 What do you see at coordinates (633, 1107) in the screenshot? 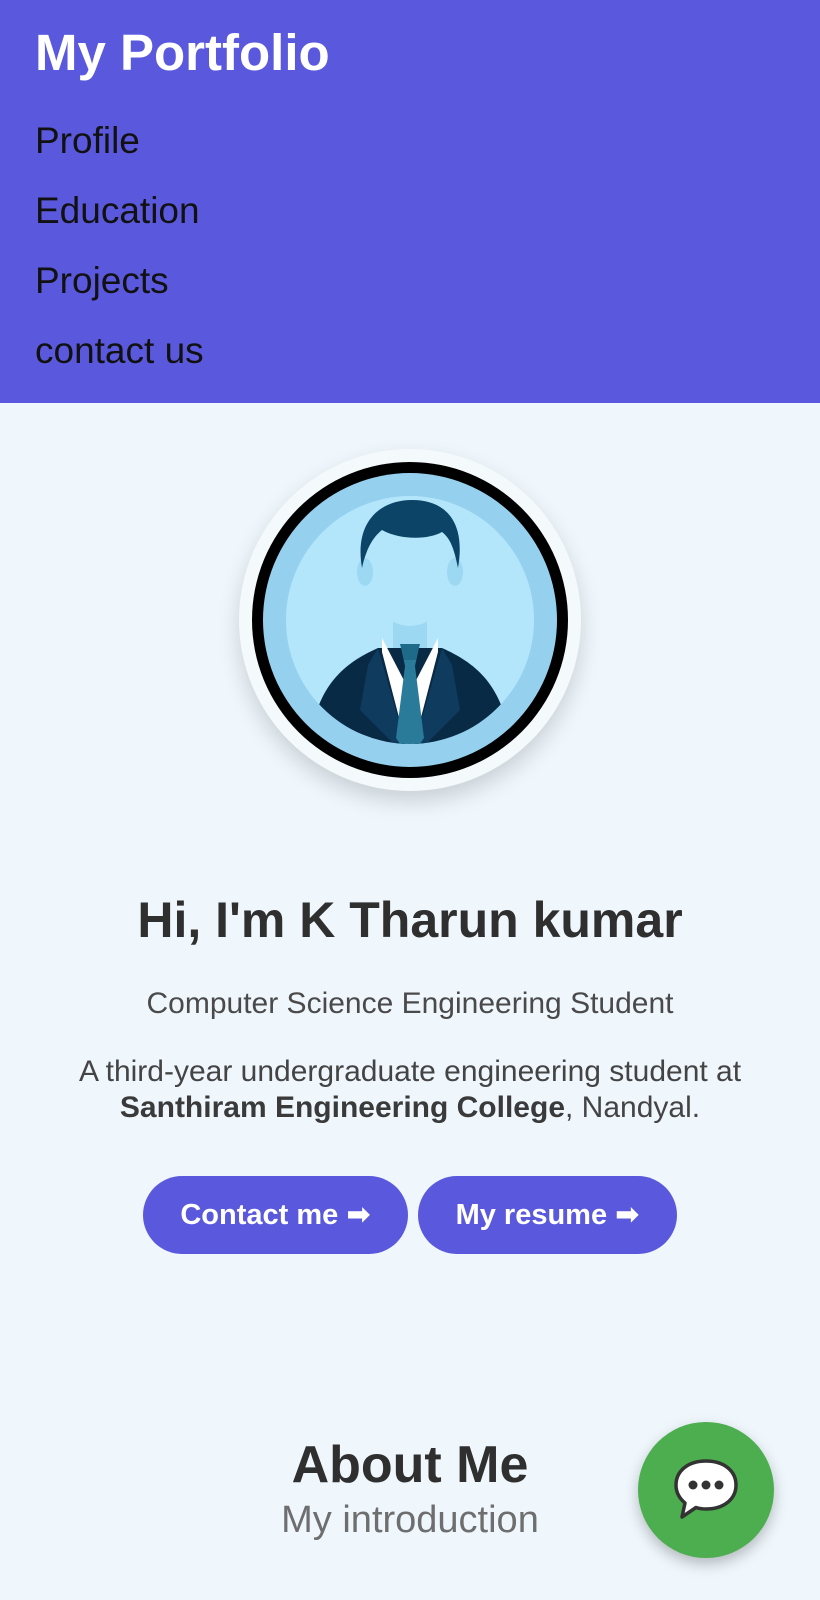
I see `hero-description-suffix: , Nandyal.` at bounding box center [633, 1107].